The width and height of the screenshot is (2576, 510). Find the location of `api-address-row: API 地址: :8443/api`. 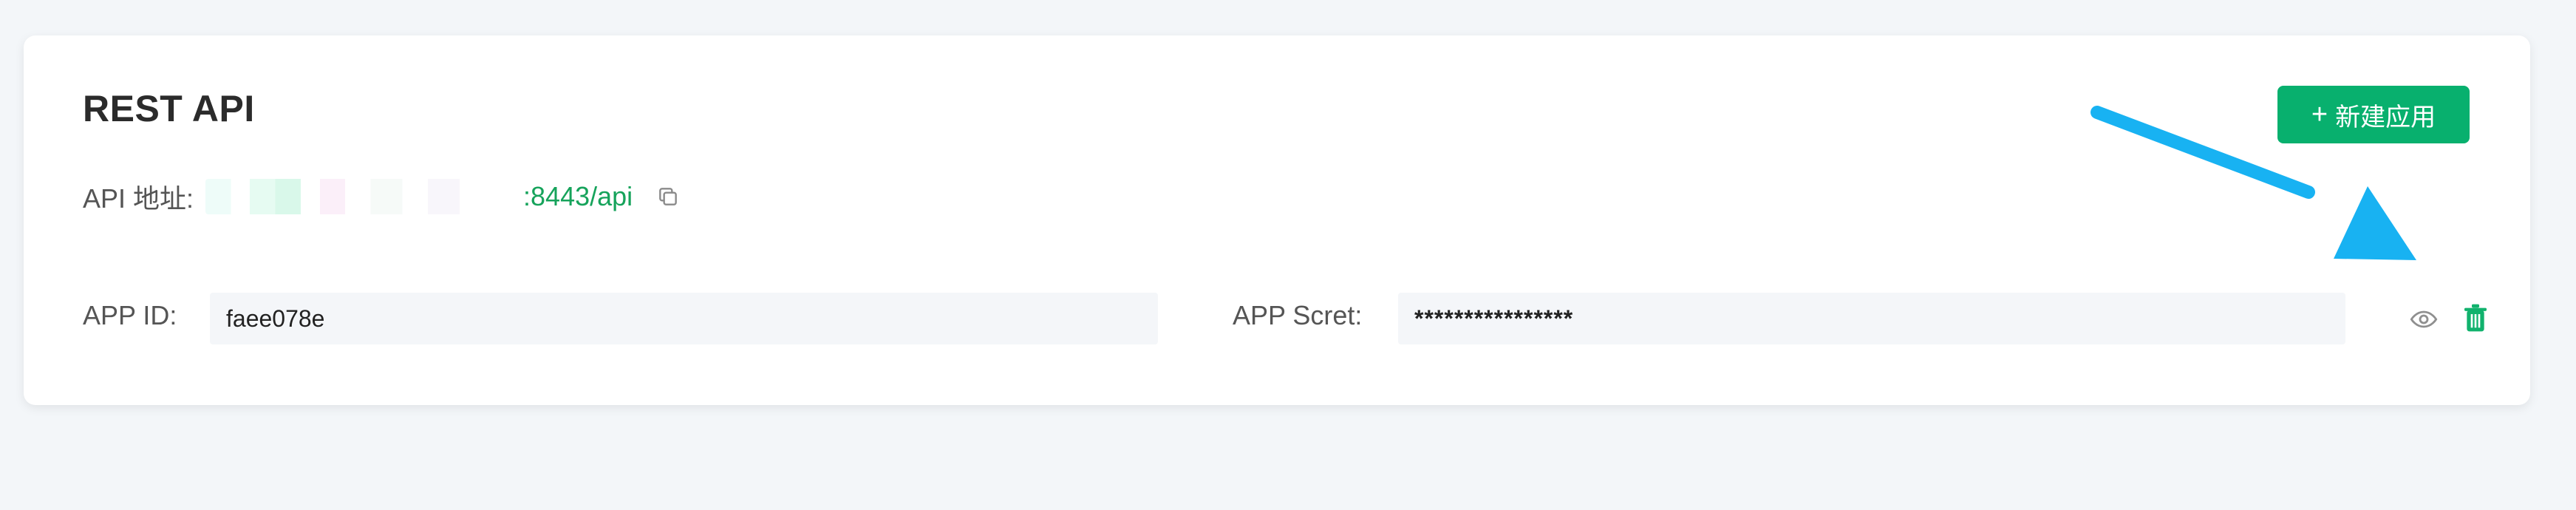

api-address-row: API 地址: :8443/api is located at coordinates (382, 196).